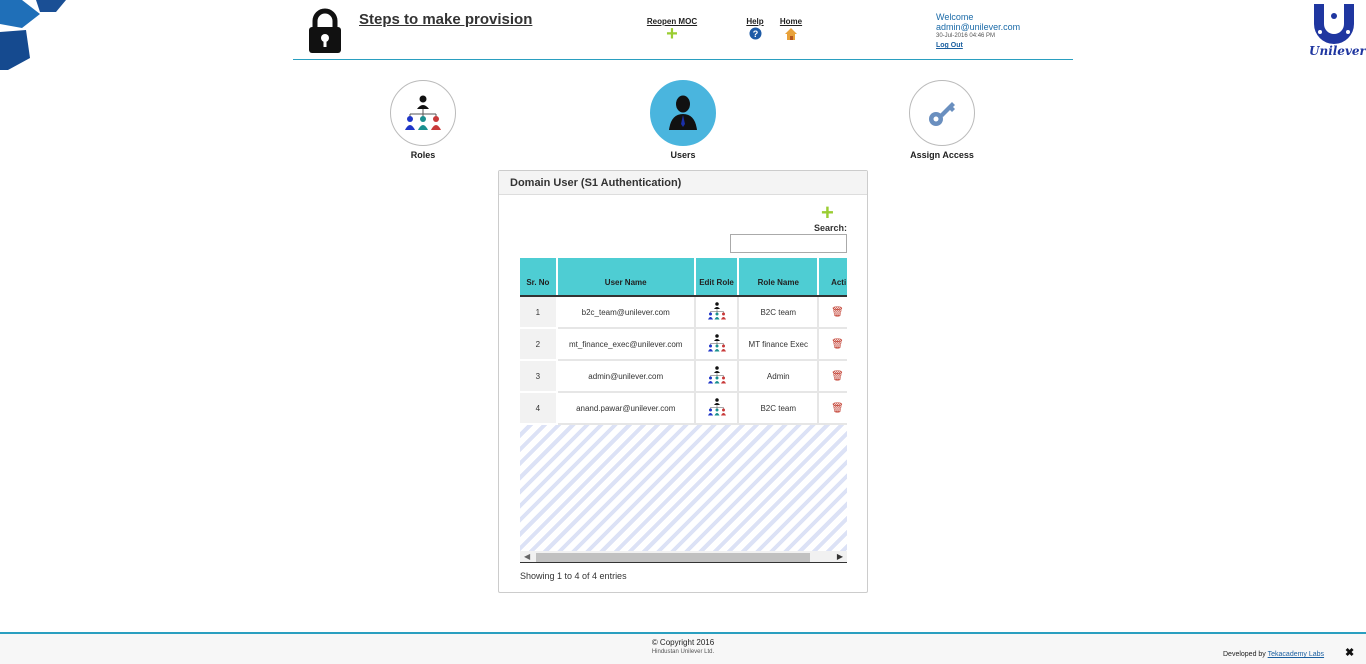 The height and width of the screenshot is (664, 1366). Describe the element at coordinates (325, 30) in the screenshot. I see `lock-icon` at that location.